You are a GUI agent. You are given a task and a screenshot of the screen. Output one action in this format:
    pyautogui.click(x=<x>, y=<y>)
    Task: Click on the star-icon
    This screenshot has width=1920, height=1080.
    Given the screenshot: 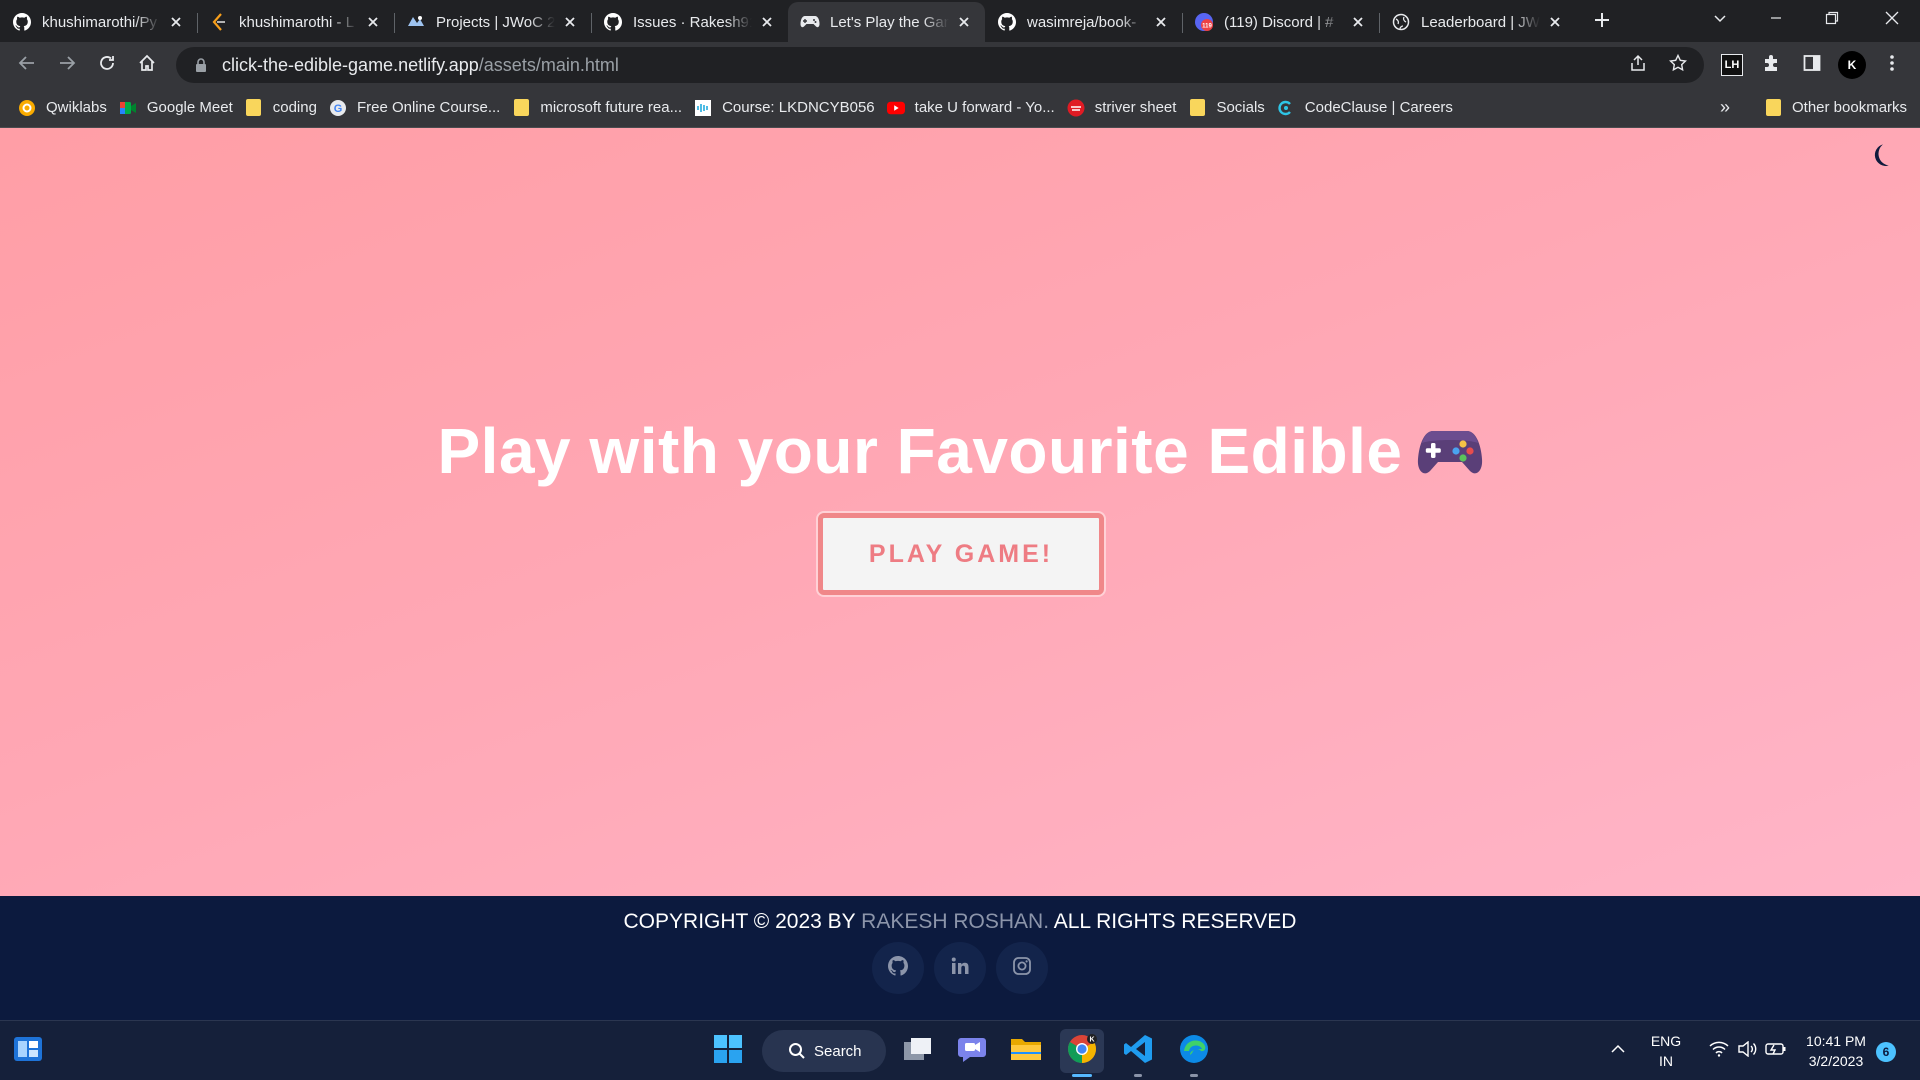 What is the action you would take?
    pyautogui.click(x=1678, y=65)
    